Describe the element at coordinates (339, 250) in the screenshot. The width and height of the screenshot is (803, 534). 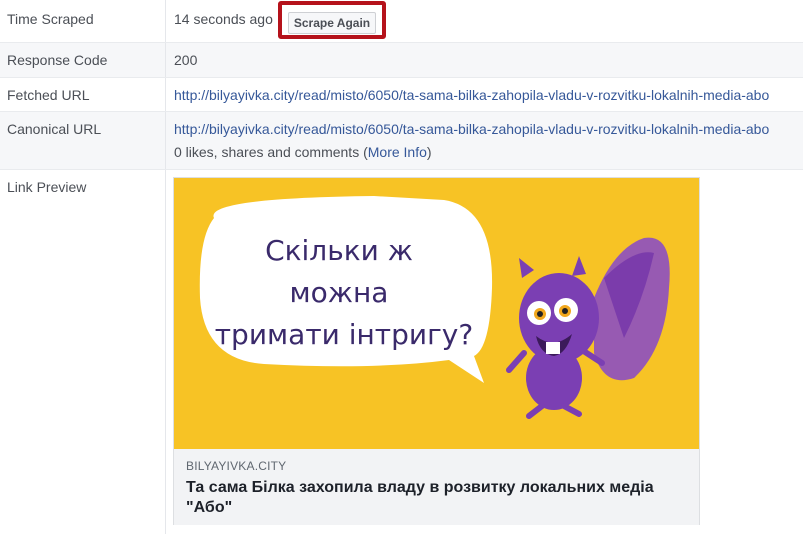
I see `bubble-line-1: Скільки ж` at that location.